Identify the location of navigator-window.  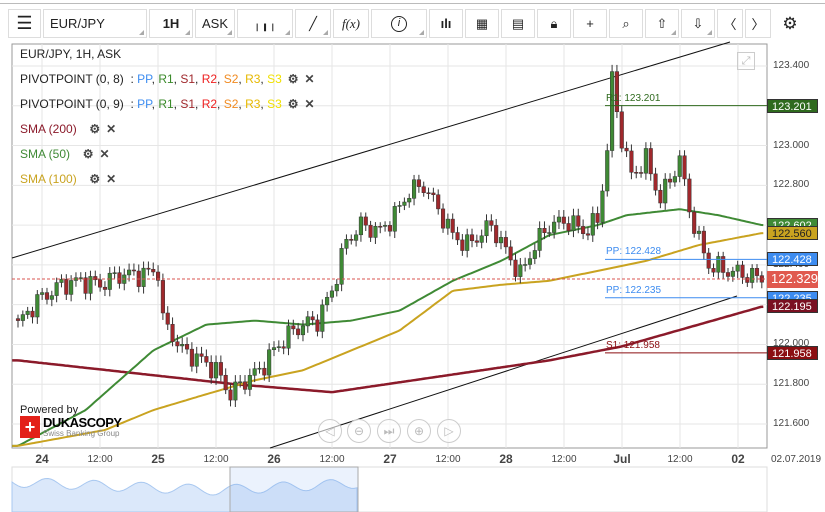
(294, 489).